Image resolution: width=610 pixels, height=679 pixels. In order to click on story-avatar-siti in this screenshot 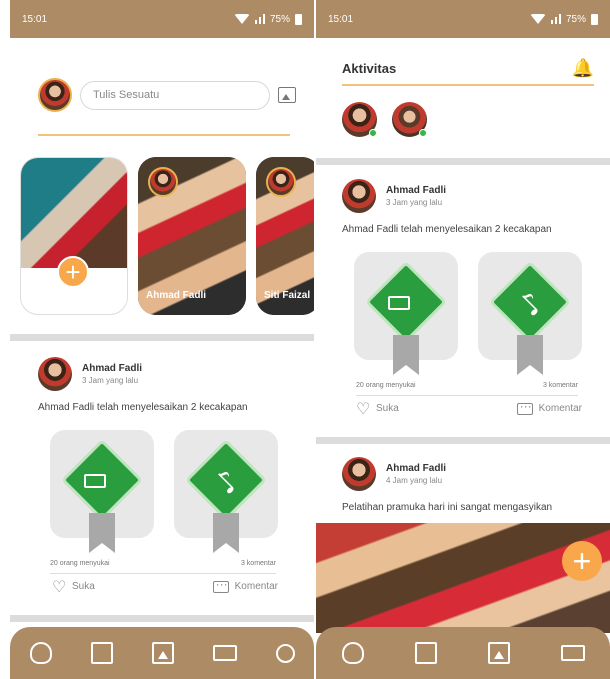, I will do `click(281, 182)`.